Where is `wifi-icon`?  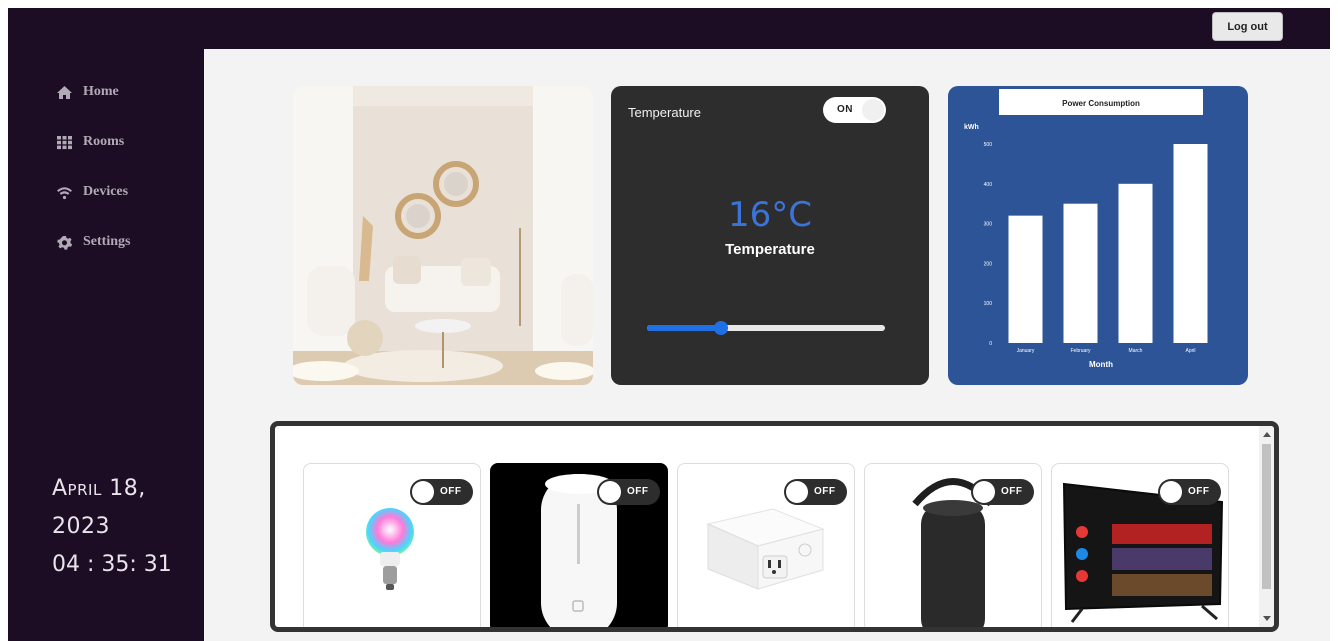
wifi-icon is located at coordinates (64, 192).